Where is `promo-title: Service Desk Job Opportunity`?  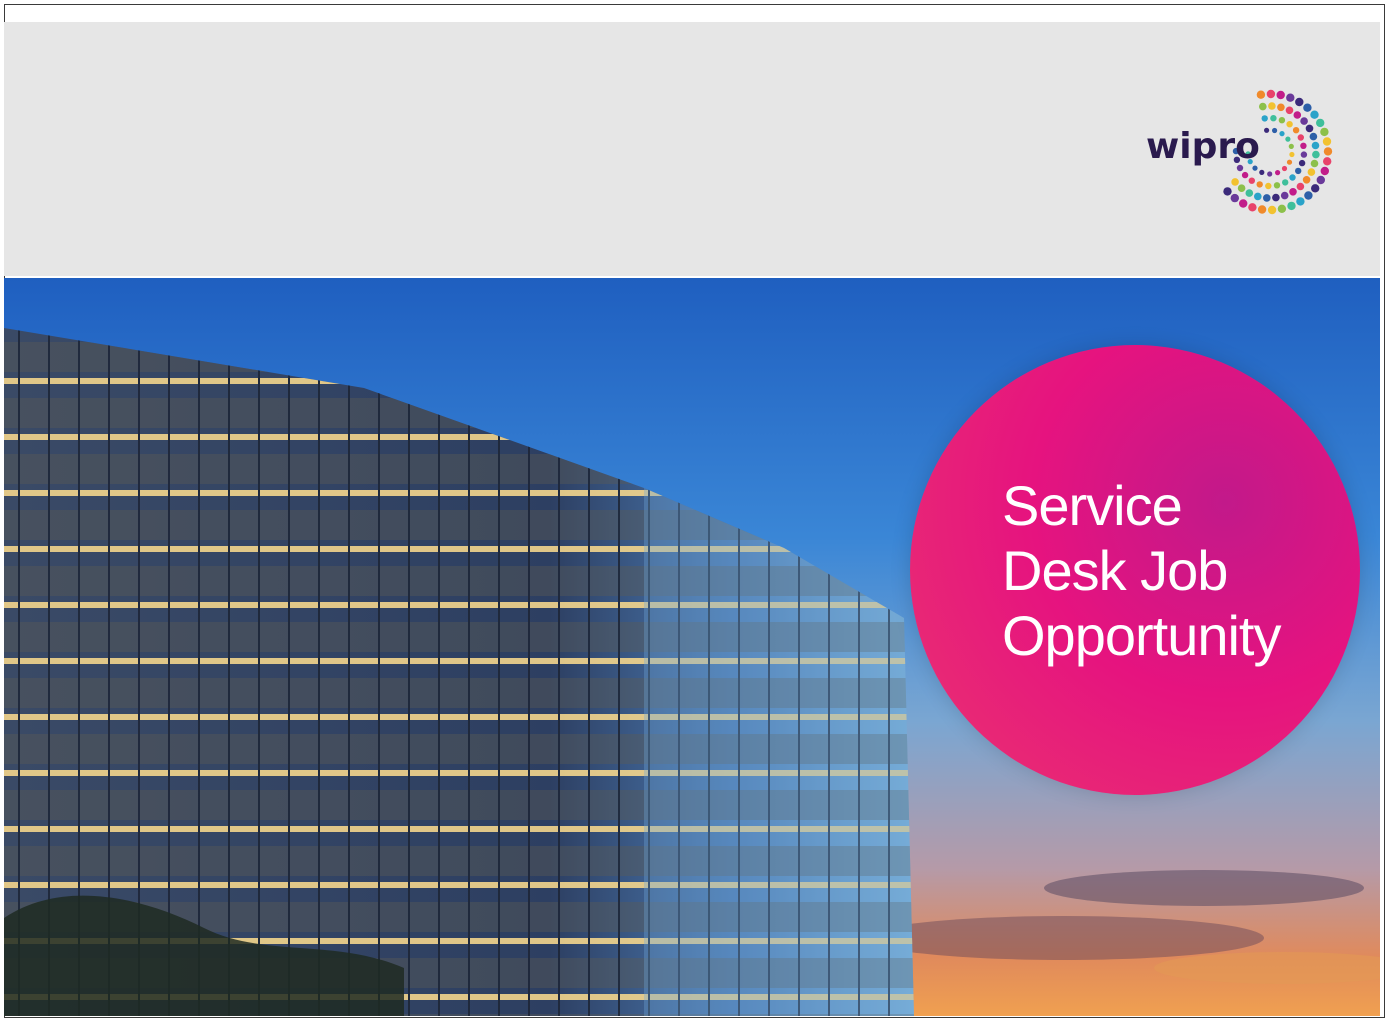 promo-title: Service Desk Job Opportunity is located at coordinates (1141, 570).